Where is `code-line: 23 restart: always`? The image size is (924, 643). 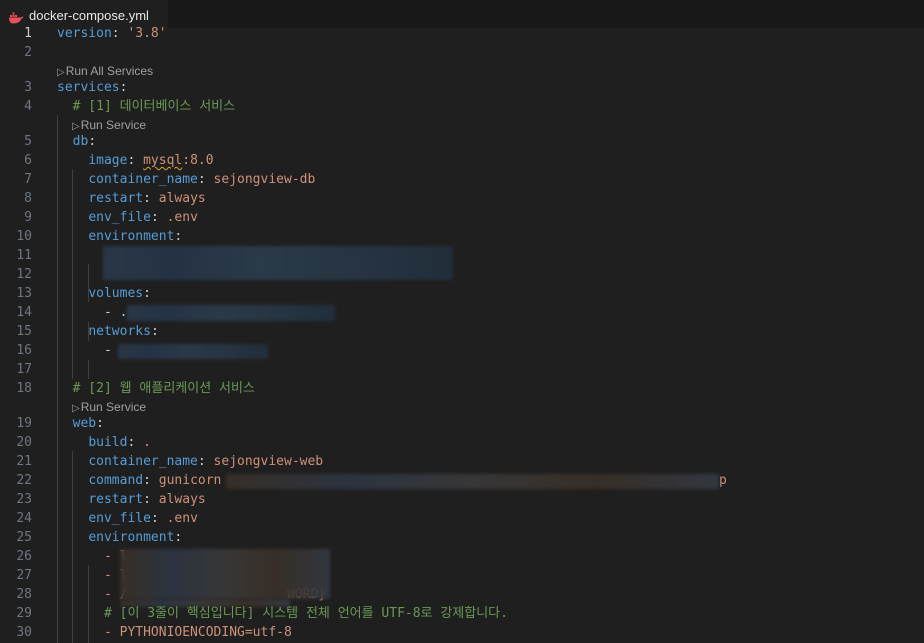
code-line: 23 restart: always is located at coordinates (462, 499).